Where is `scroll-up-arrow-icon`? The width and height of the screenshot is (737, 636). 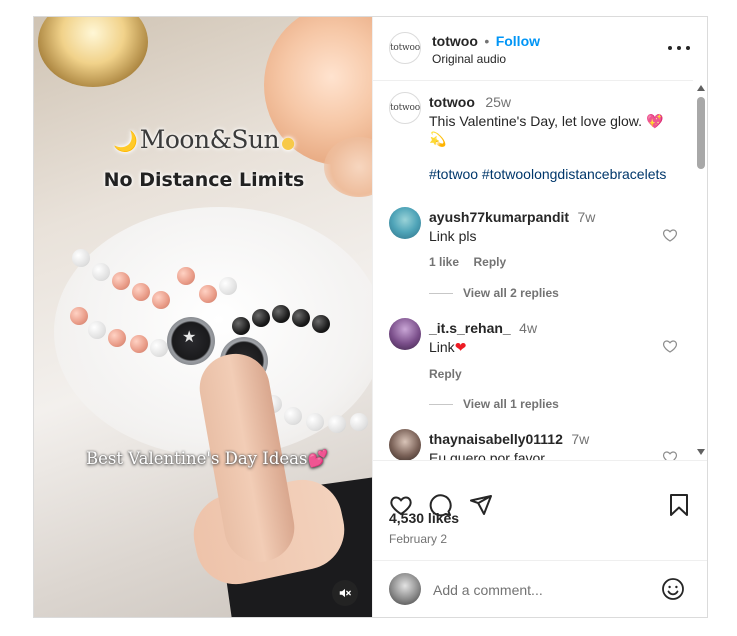
scroll-up-arrow-icon is located at coordinates (701, 88).